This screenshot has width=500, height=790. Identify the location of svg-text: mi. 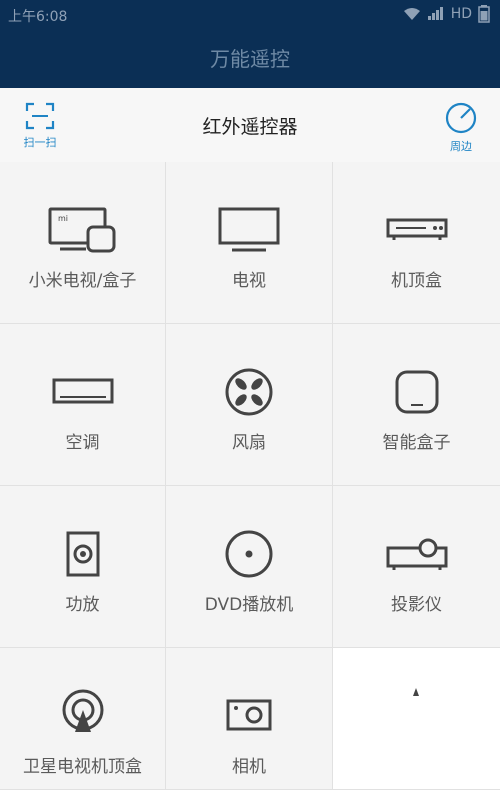
(63, 218).